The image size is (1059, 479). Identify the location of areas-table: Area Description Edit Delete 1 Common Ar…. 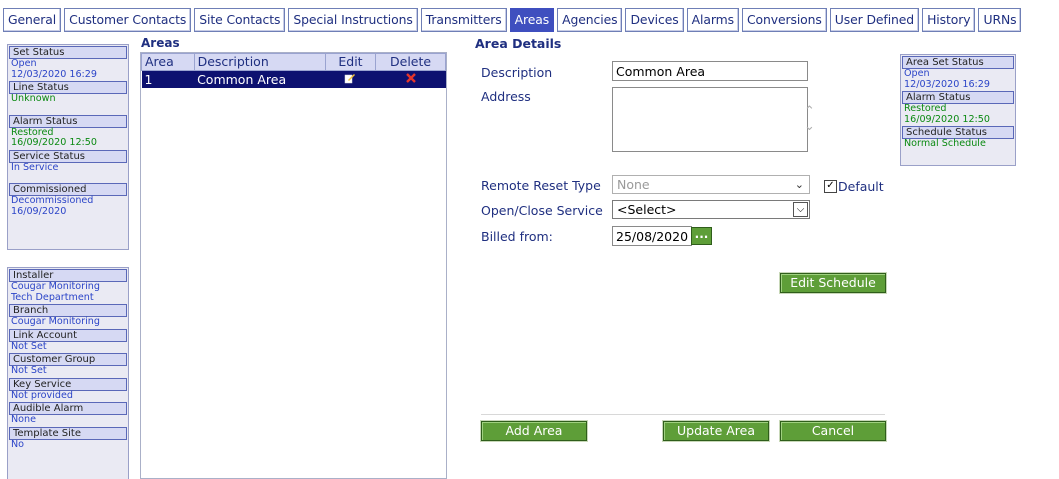
(293, 70).